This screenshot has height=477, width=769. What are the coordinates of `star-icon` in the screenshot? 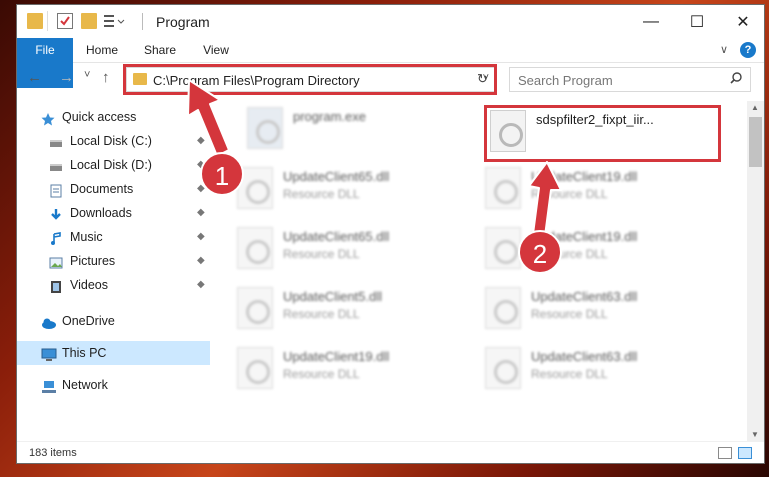 It's located at (48, 118).